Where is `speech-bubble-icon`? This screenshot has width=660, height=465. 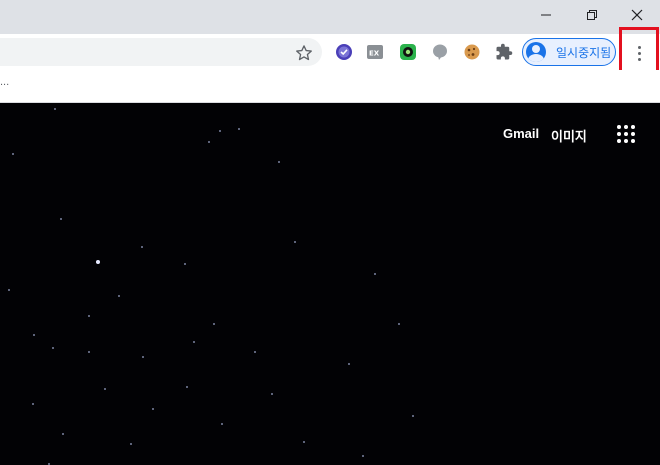
speech-bubble-icon is located at coordinates (440, 52).